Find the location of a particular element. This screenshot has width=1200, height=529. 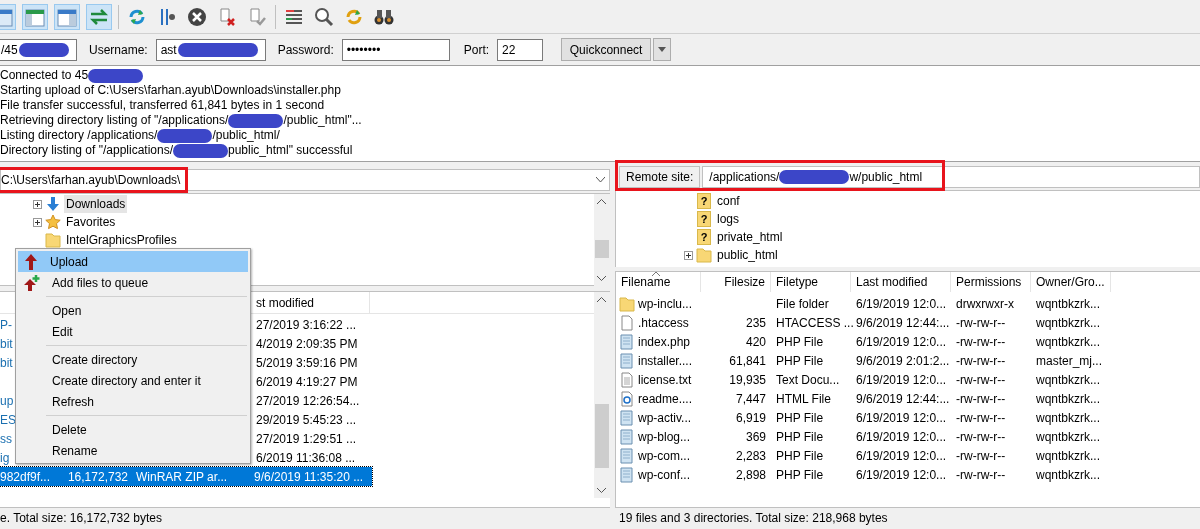

table-cell-text: 420 is located at coordinates (755, 342).